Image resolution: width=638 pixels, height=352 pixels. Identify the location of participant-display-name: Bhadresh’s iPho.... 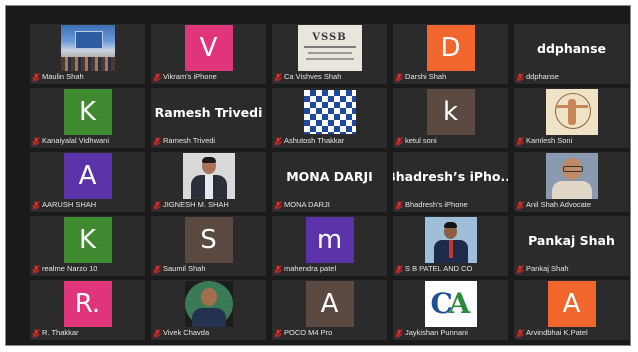
(450, 176).